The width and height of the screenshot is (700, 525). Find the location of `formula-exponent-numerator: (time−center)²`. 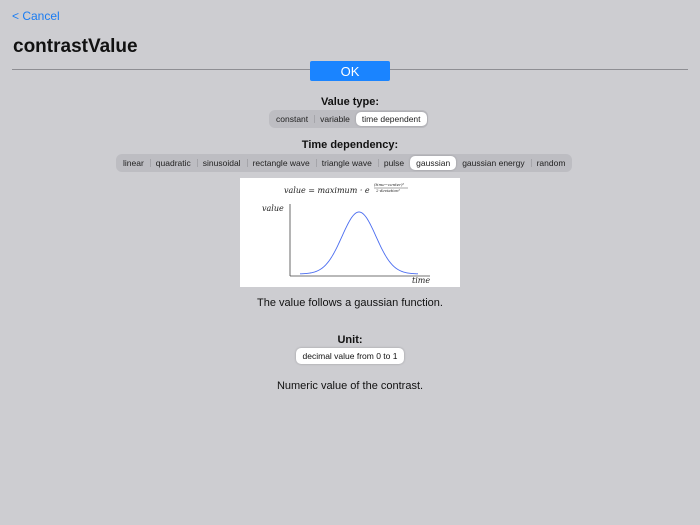

formula-exponent-numerator: (time−center)² is located at coordinates (389, 184).